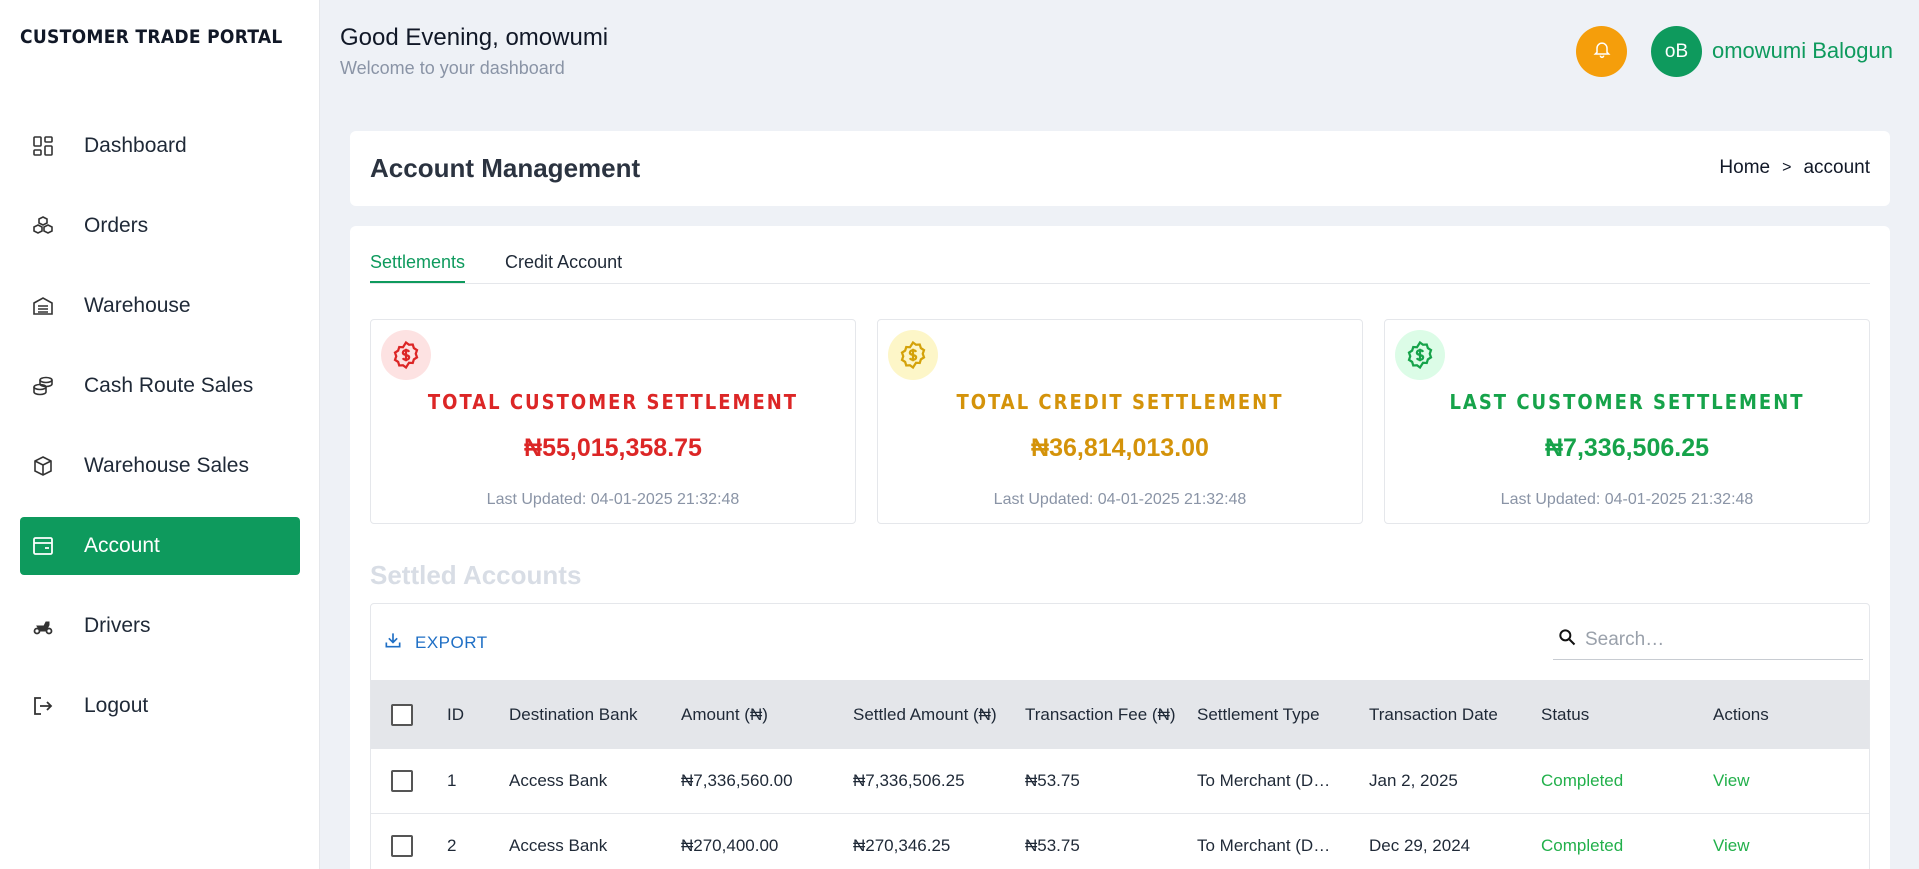 The height and width of the screenshot is (869, 1919). Describe the element at coordinates (166, 465) in the screenshot. I see `sidebar-item-label: Warehouse Sales` at that location.